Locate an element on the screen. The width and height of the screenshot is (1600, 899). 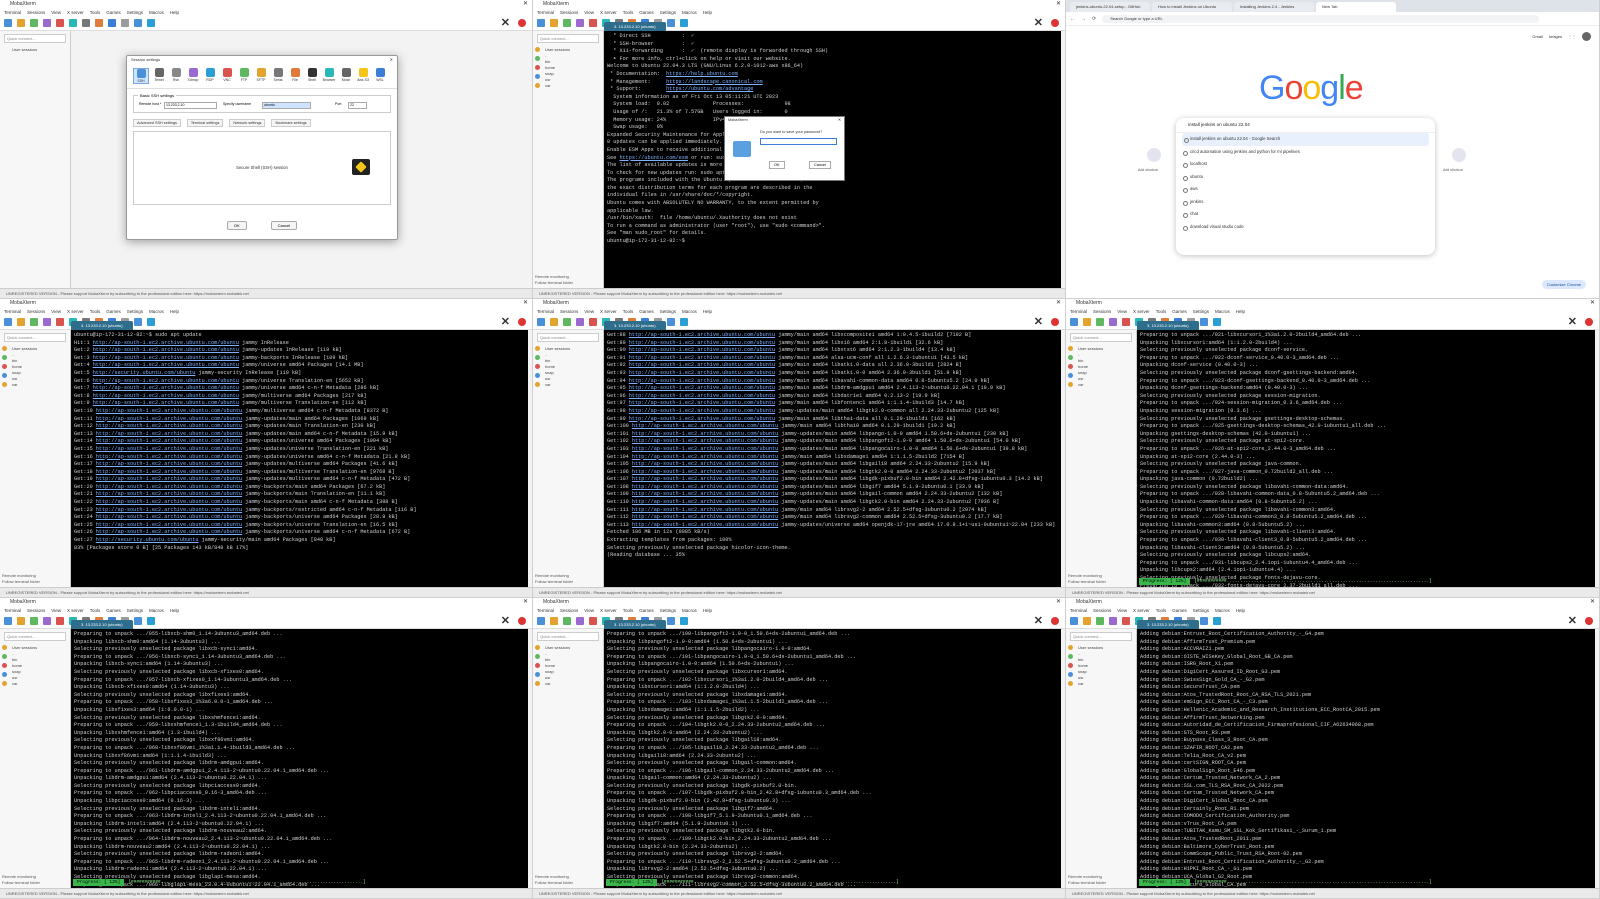
ok-button: OK is located at coordinates (236, 225).